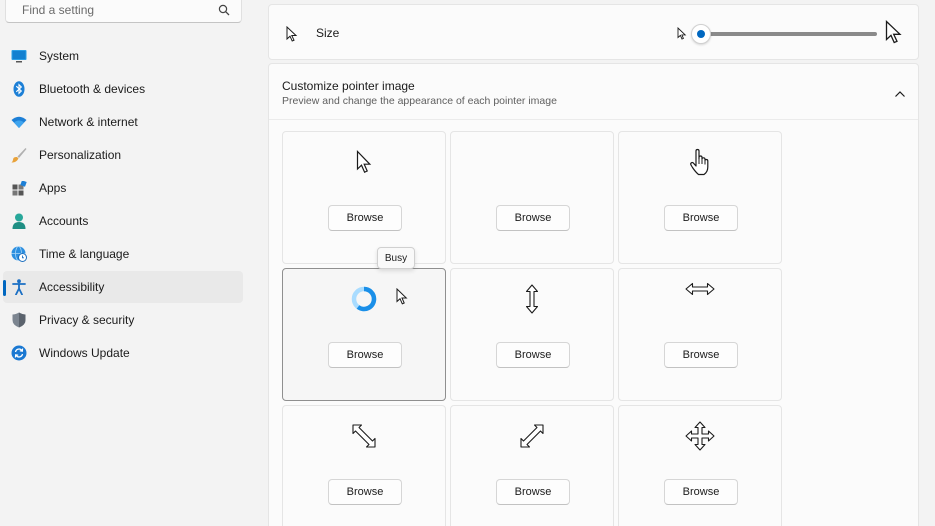 Image resolution: width=935 pixels, height=526 pixels. Describe the element at coordinates (92, 89) in the screenshot. I see `sidebar-item-label: Bluetooth & devices` at that location.